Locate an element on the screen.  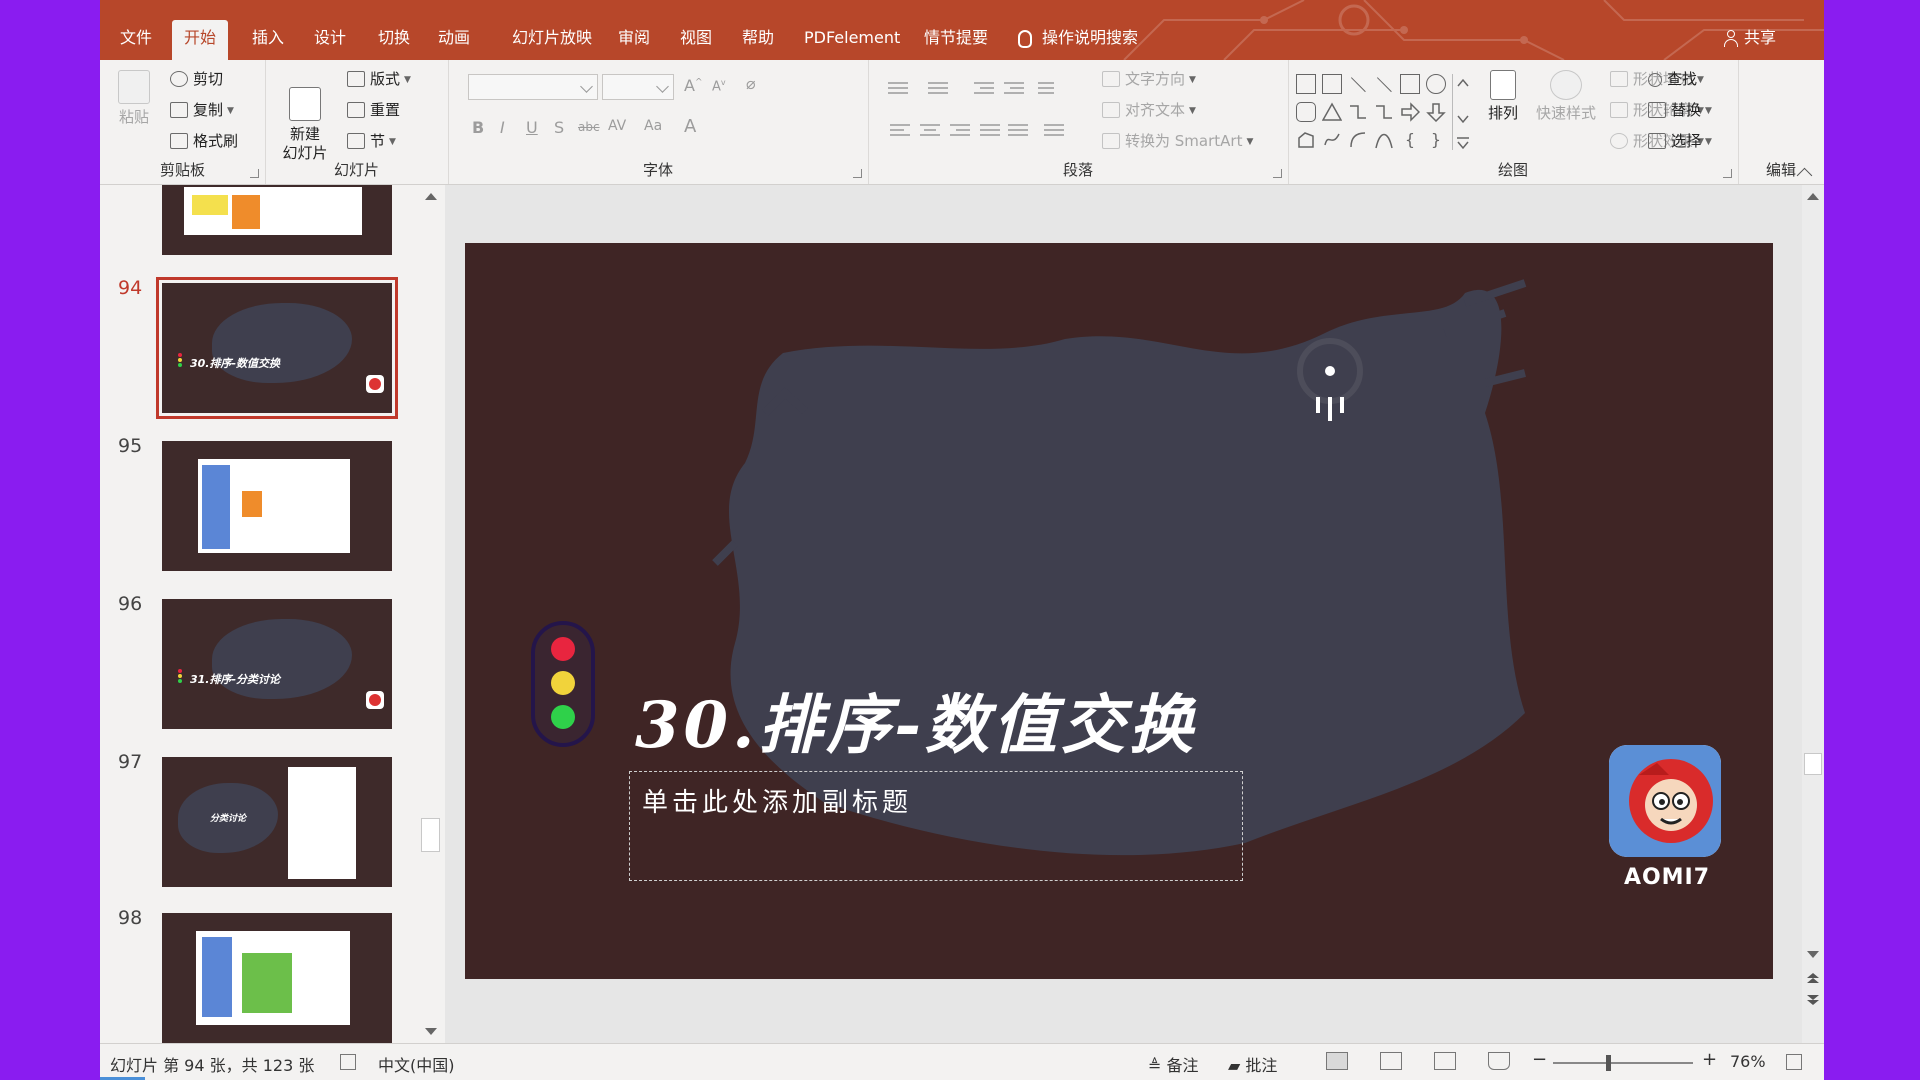
italic-icon: I is located at coordinates (502, 127).